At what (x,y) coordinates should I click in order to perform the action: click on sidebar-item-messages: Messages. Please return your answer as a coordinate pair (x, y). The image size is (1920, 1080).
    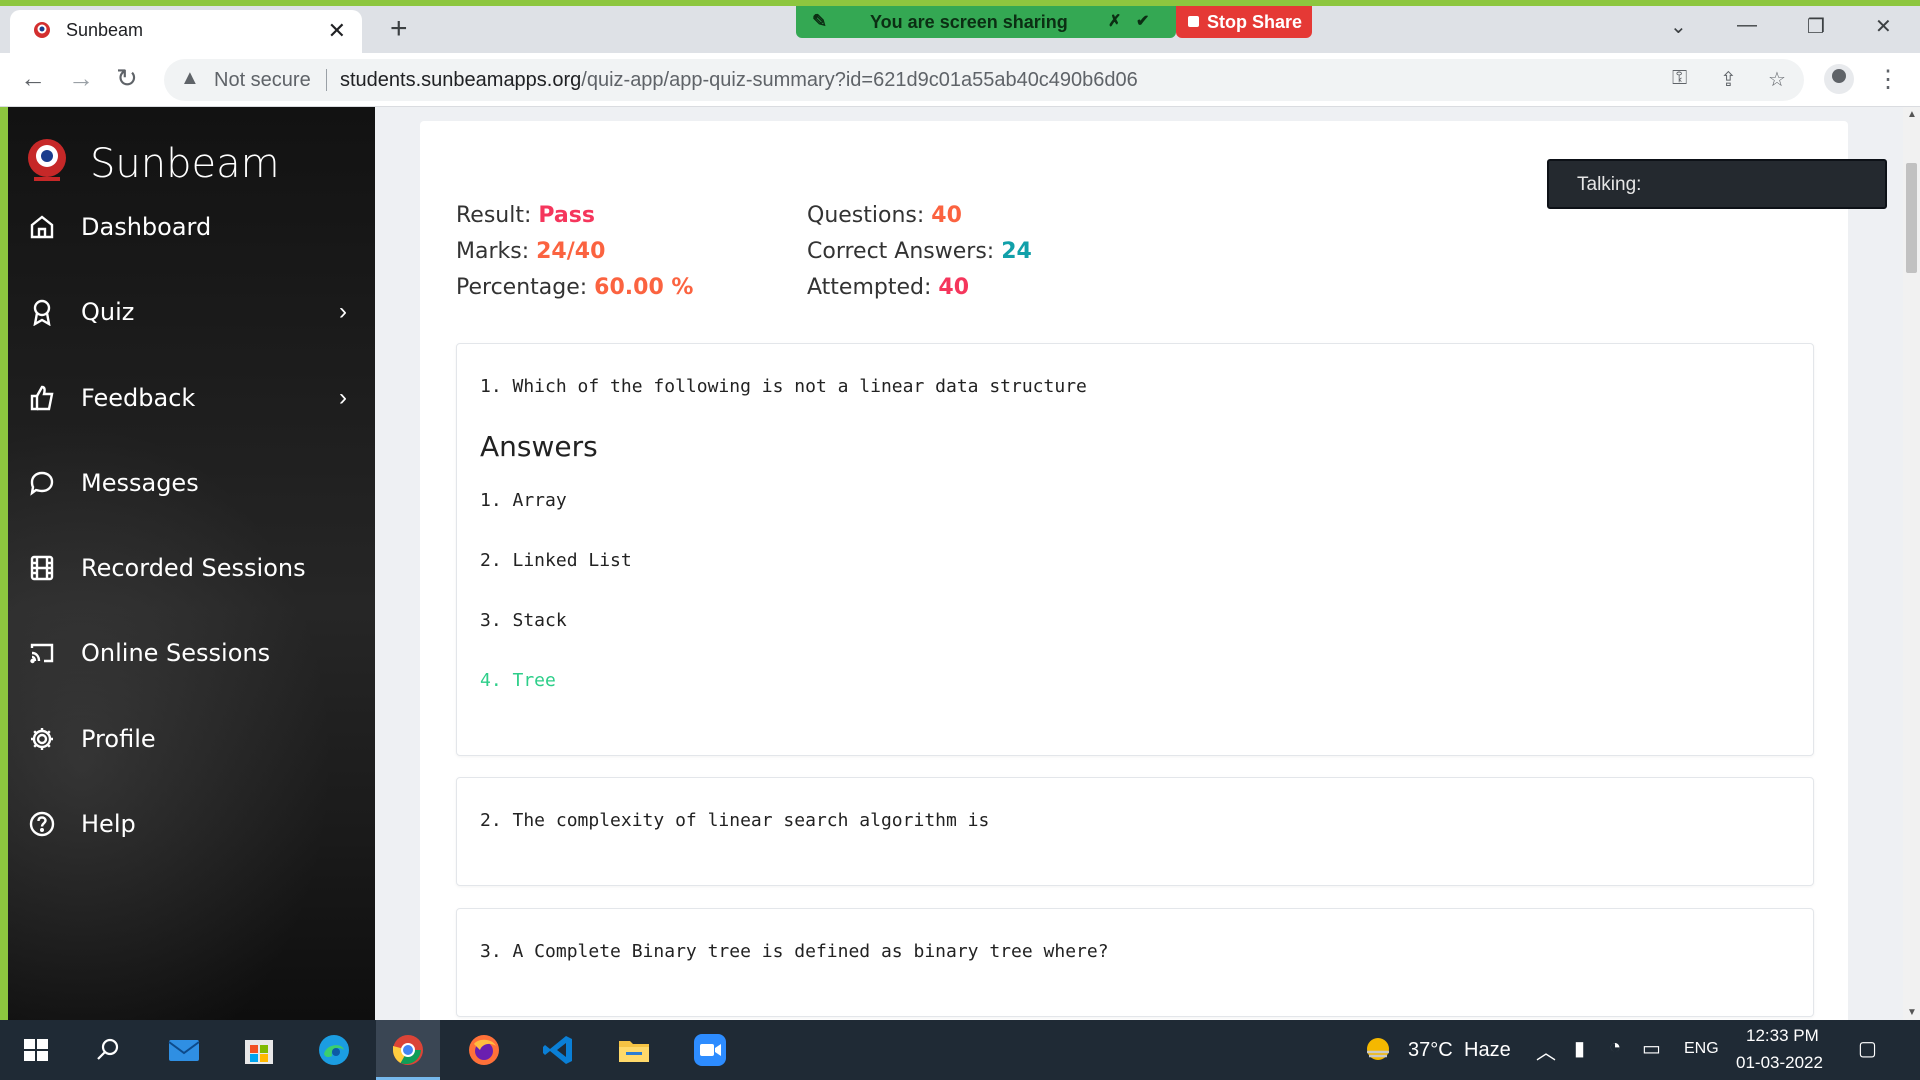
    Looking at the image, I should click on (191, 485).